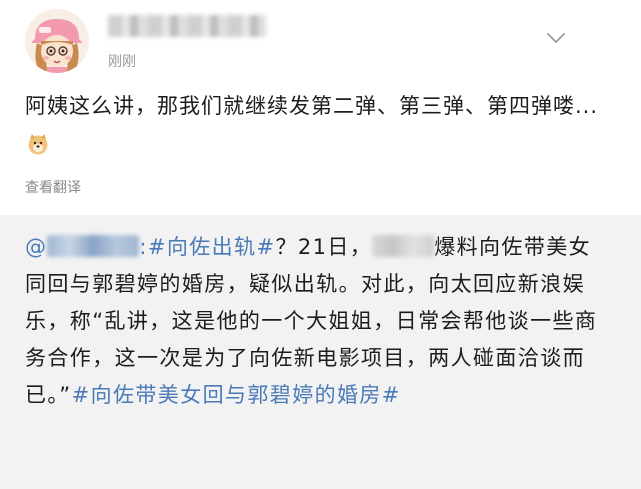  What do you see at coordinates (212, 247) in the screenshot?
I see `topic-link-1: #向佐出轨#` at bounding box center [212, 247].